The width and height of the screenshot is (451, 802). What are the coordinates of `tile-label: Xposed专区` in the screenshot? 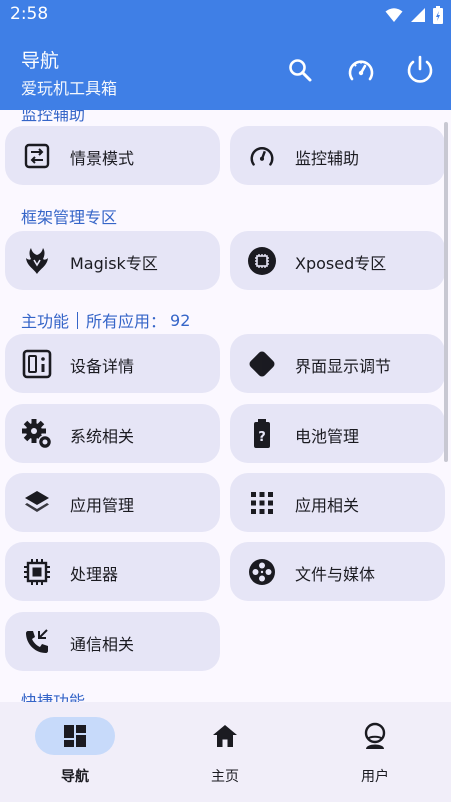 It's located at (341, 263).